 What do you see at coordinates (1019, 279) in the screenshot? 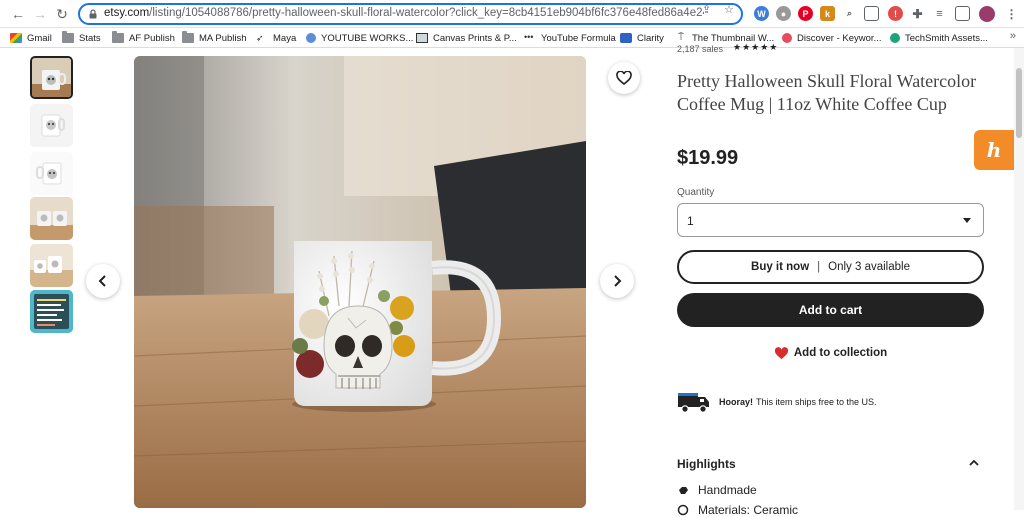
I see `page-scrollbar` at bounding box center [1019, 279].